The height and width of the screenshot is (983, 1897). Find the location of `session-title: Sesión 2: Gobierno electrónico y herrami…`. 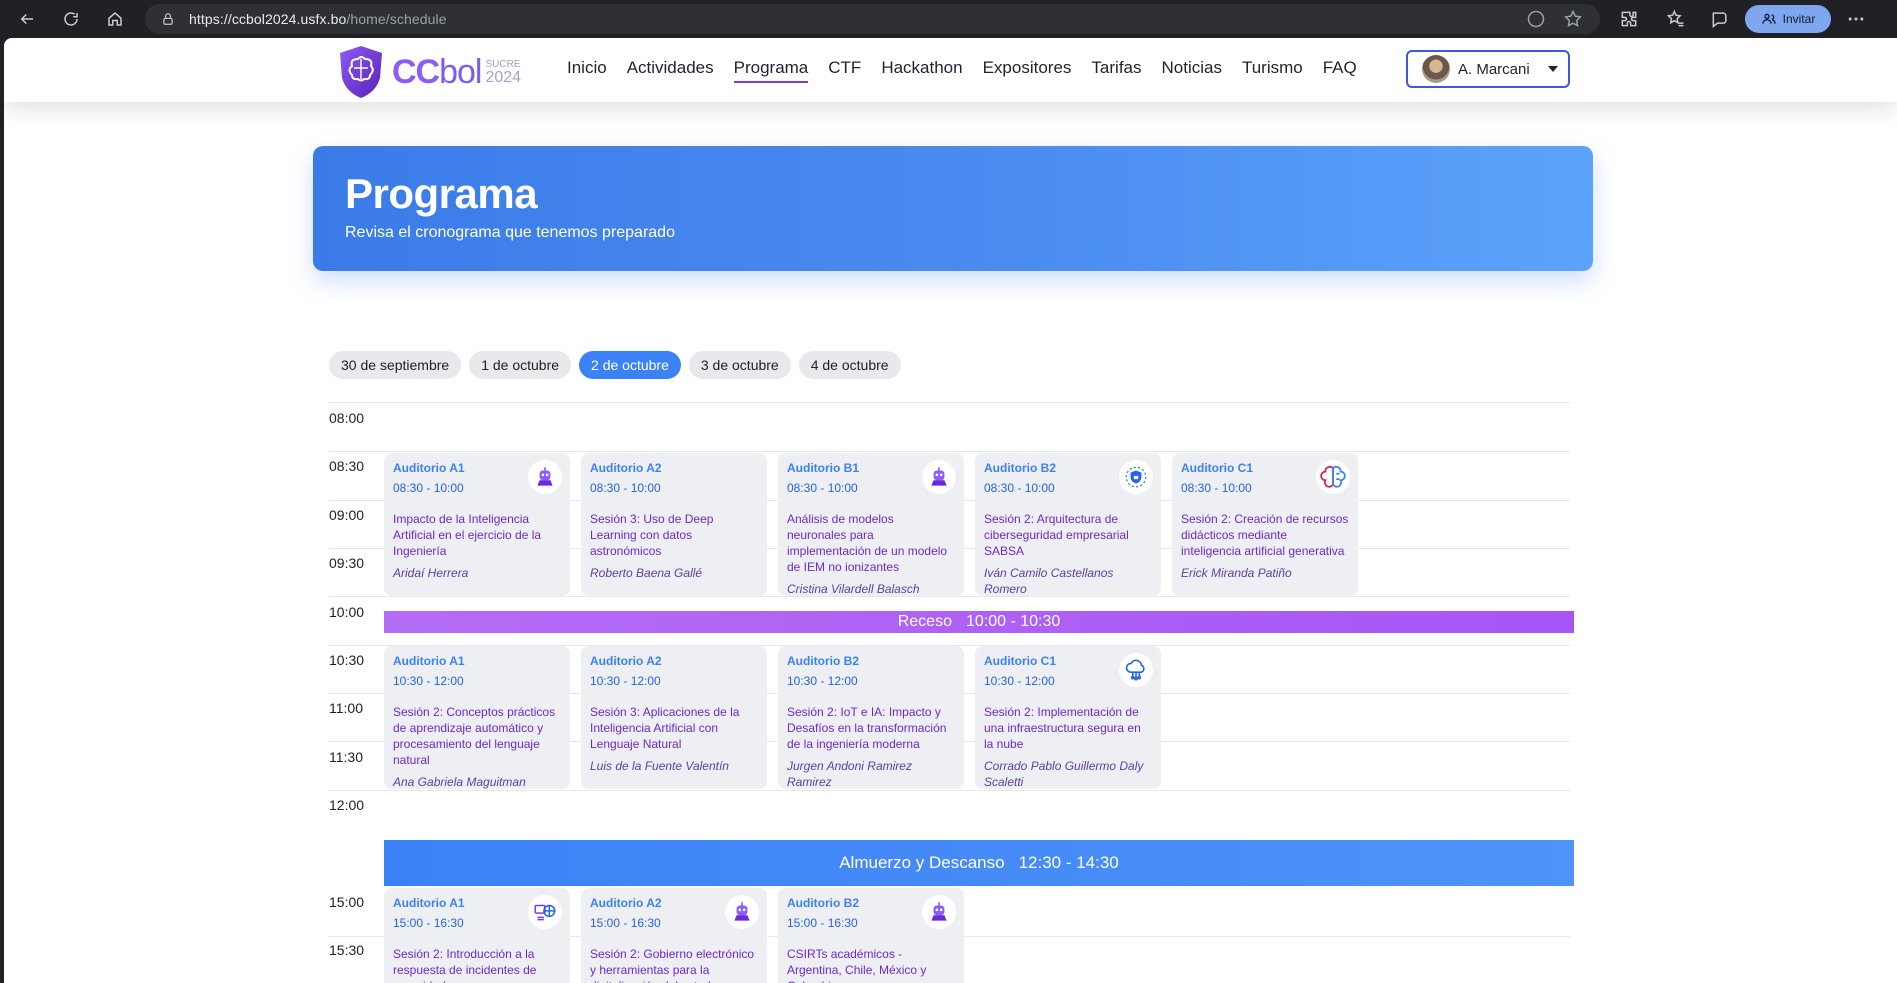

session-title: Sesión 2: Gobierno electrónico y herrami… is located at coordinates (672, 965).